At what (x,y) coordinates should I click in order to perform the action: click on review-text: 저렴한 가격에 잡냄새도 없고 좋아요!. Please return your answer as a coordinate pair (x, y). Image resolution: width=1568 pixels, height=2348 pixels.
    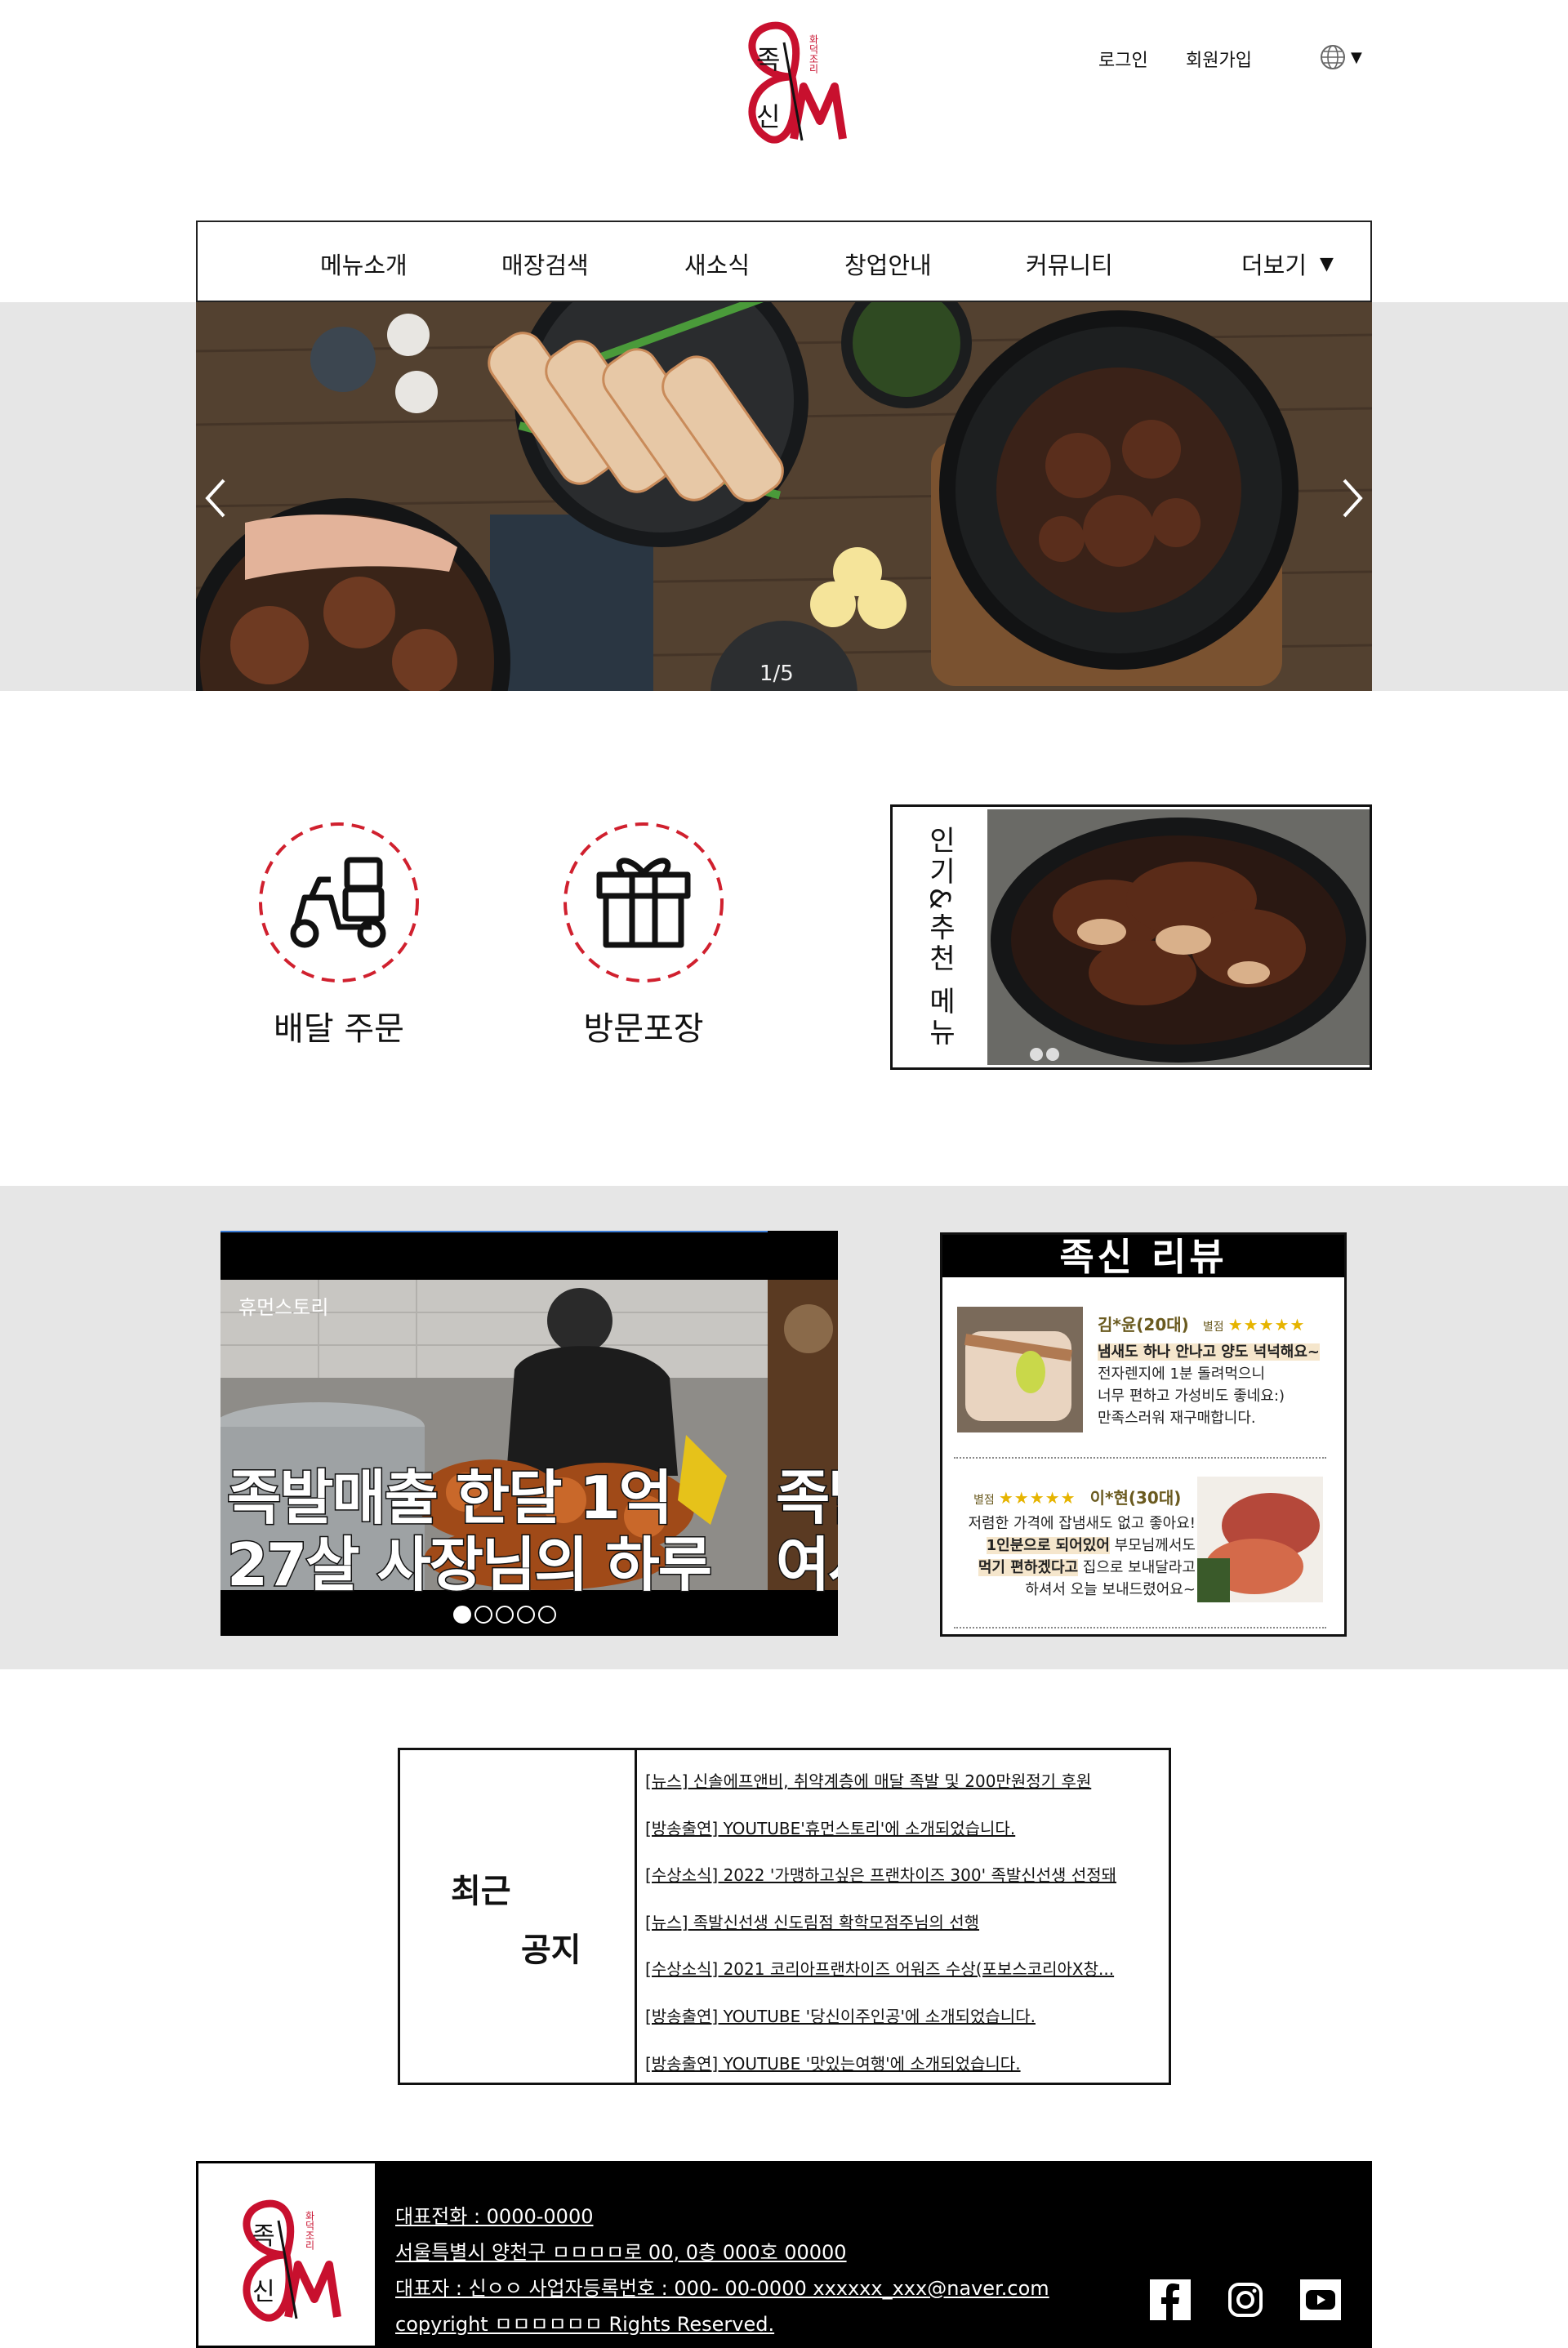
    Looking at the image, I should click on (1082, 1523).